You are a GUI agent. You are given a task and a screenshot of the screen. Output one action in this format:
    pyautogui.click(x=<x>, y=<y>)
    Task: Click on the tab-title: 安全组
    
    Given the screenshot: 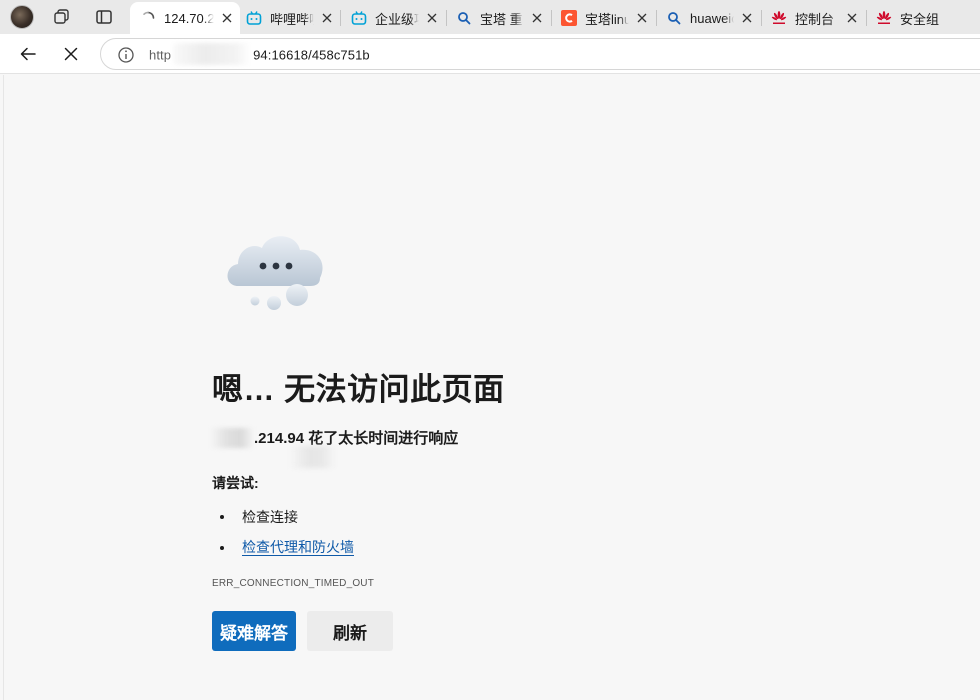 What is the action you would take?
    pyautogui.click(x=920, y=19)
    